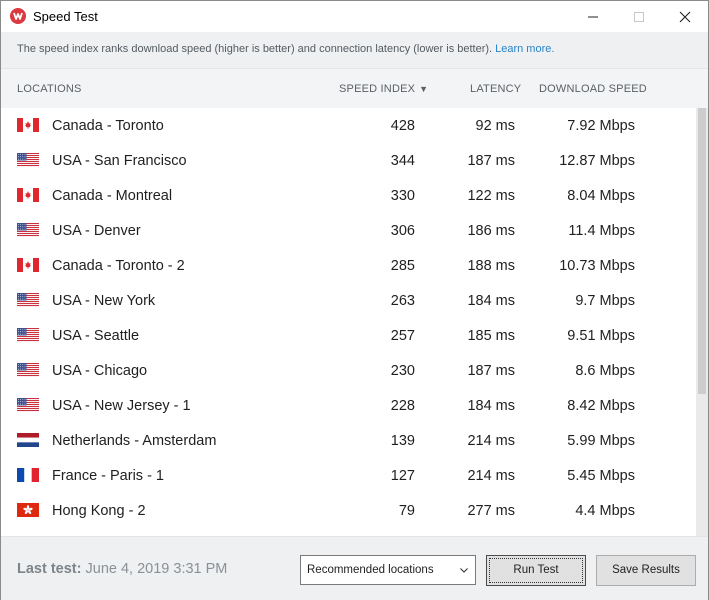  What do you see at coordinates (348, 125) in the screenshot?
I see `location-row: Canada - Toronto 428 92 ms 7.92 Mbps` at bounding box center [348, 125].